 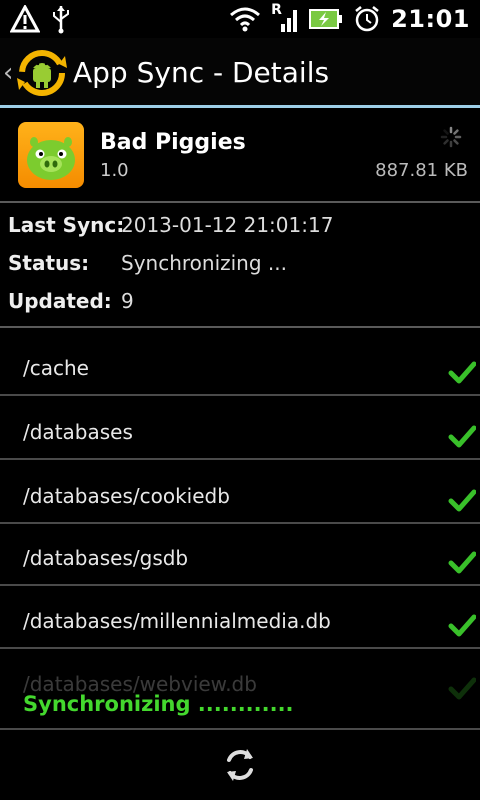 What do you see at coordinates (114, 170) in the screenshot?
I see `app-version: 1.0` at bounding box center [114, 170].